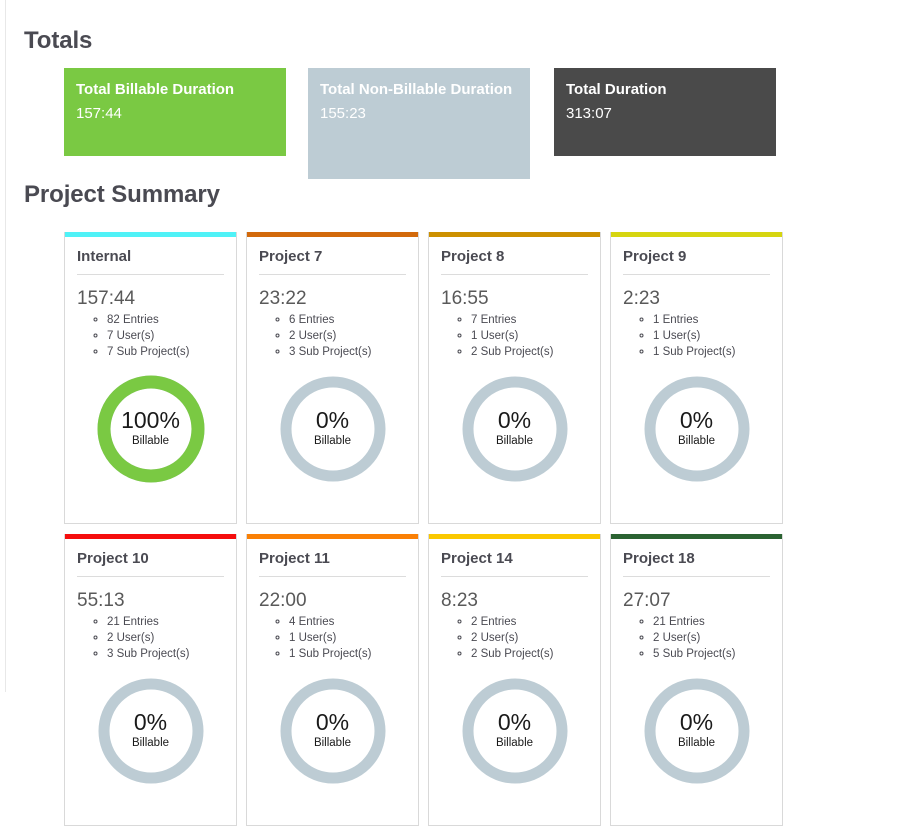 The image size is (921, 826). I want to click on project-card-duration: 8:23, so click(459, 600).